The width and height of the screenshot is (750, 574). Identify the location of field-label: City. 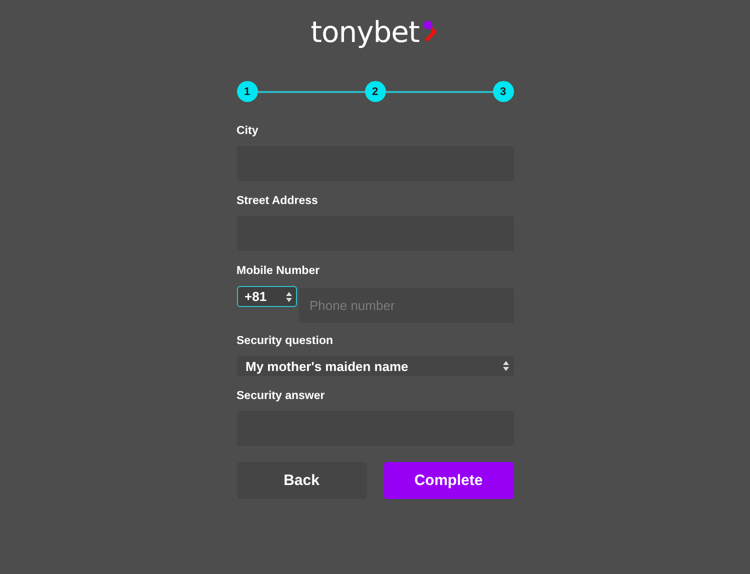
(248, 131).